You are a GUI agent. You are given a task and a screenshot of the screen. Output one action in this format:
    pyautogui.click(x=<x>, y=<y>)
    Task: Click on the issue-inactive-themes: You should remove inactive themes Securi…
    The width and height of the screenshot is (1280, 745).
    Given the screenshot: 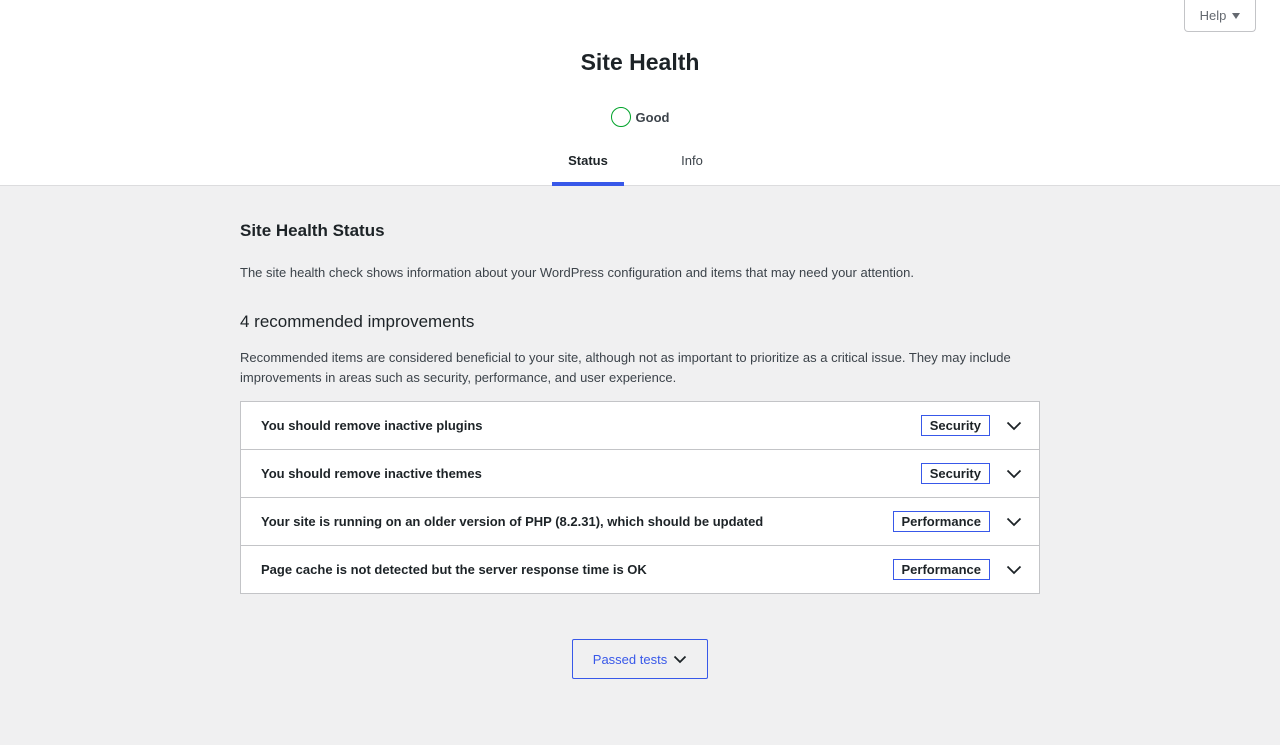 What is the action you would take?
    pyautogui.click(x=640, y=474)
    